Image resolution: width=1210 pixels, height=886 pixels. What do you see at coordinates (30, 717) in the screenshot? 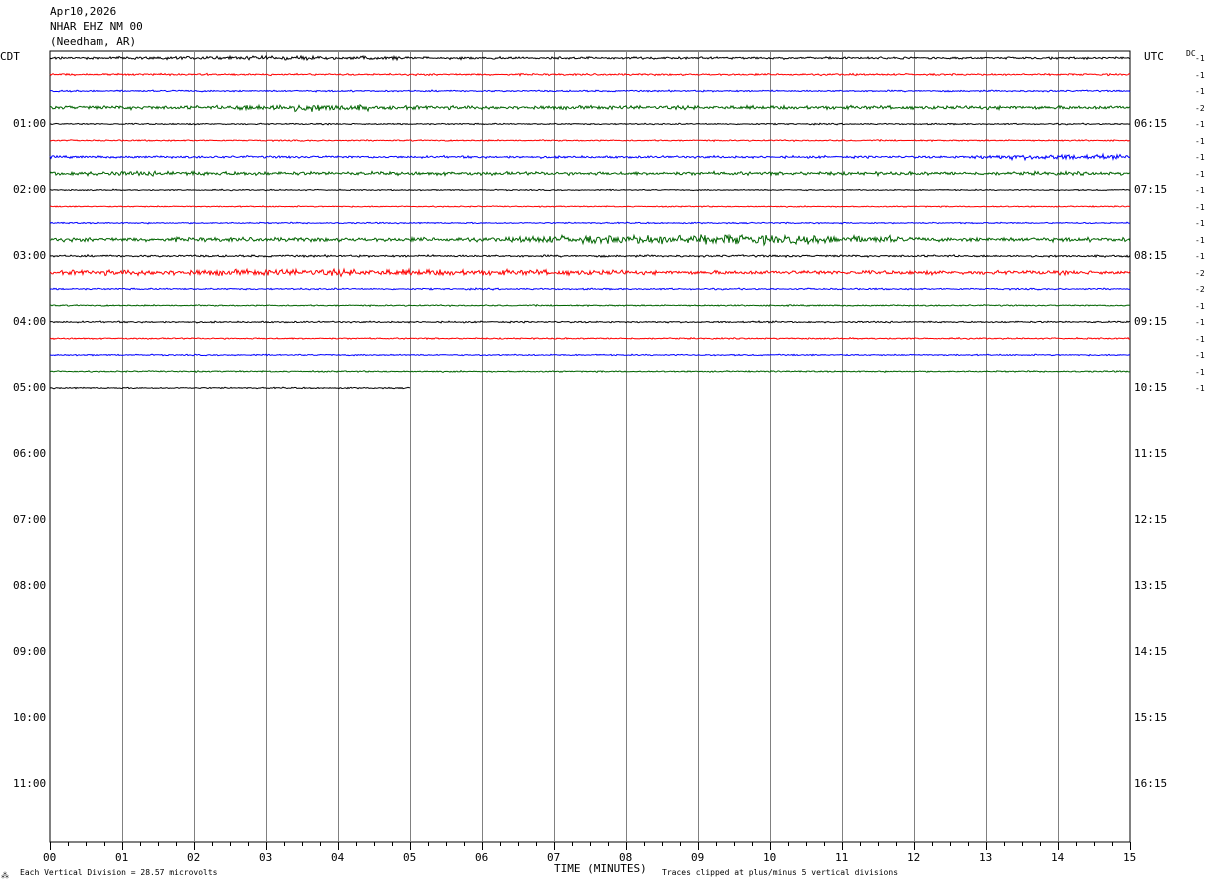
I see `left-hour-label: 10:00` at bounding box center [30, 717].